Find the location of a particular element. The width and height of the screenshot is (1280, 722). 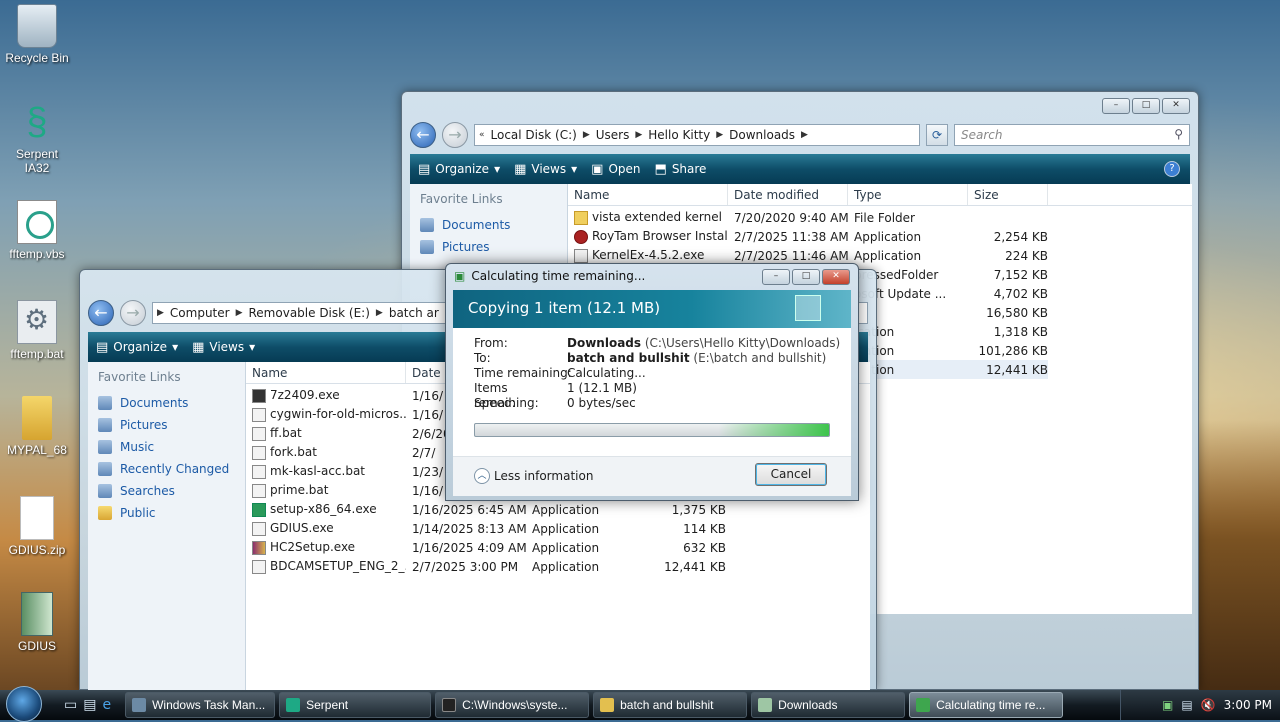

column-header-row: Name Date modified Type Size is located at coordinates (880, 195).